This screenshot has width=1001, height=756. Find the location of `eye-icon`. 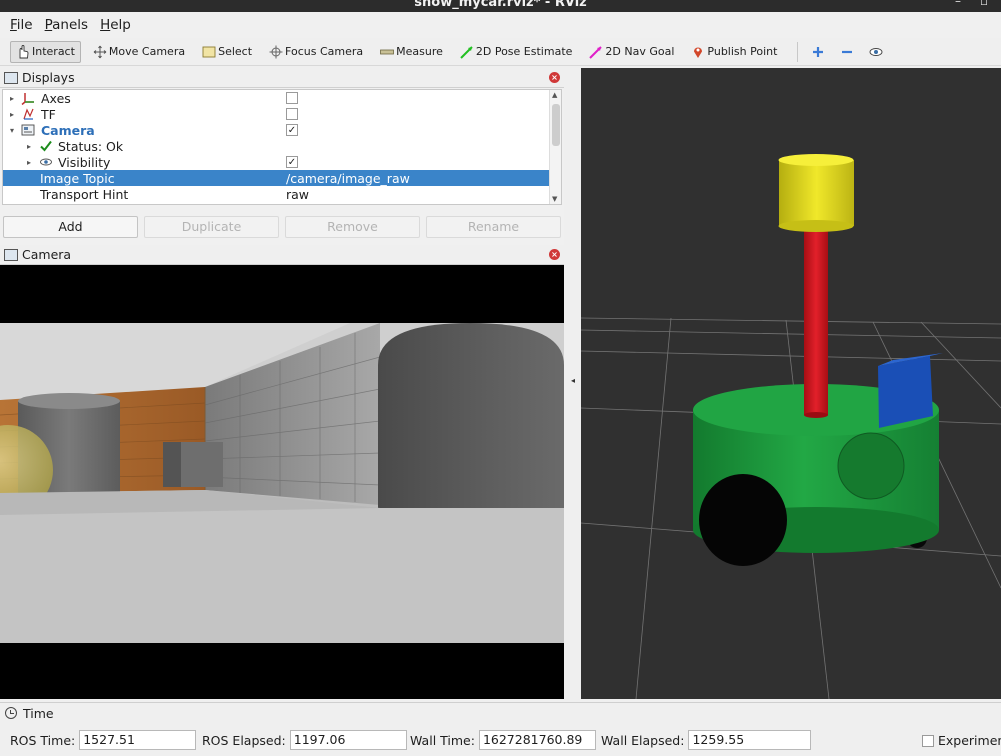

eye-icon is located at coordinates (876, 52).